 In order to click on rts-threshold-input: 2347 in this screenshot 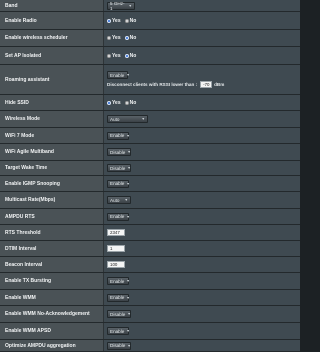, I will do `click(116, 232)`.